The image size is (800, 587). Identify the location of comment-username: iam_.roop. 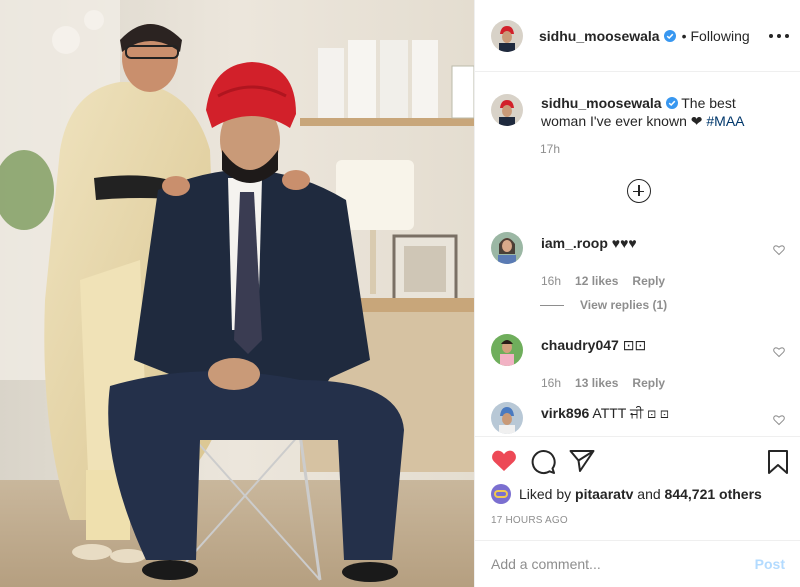
(574, 243).